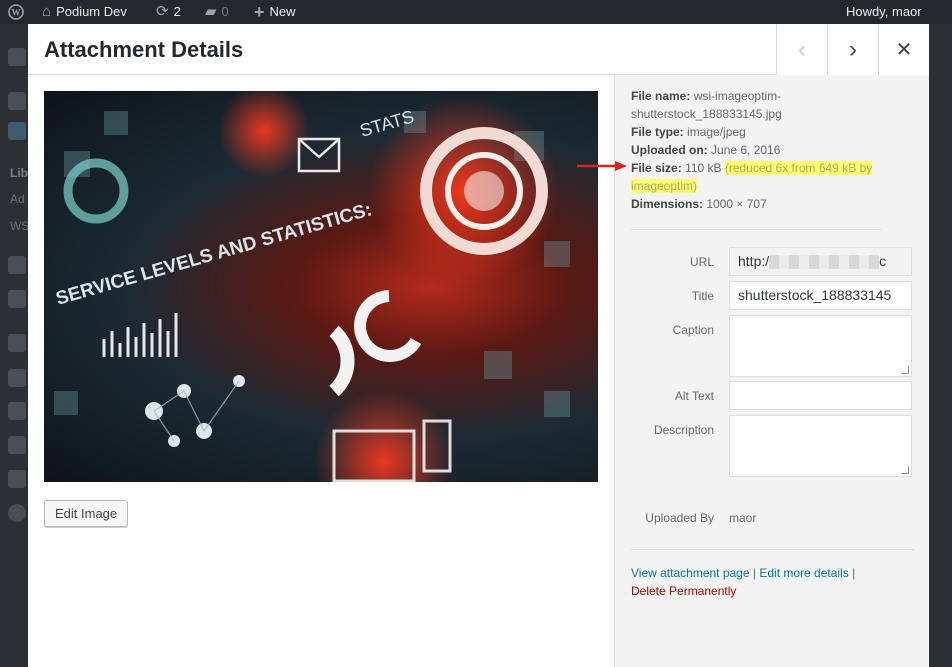 This screenshot has height=667, width=952. I want to click on refresh-icon: ⟳, so click(162, 11).